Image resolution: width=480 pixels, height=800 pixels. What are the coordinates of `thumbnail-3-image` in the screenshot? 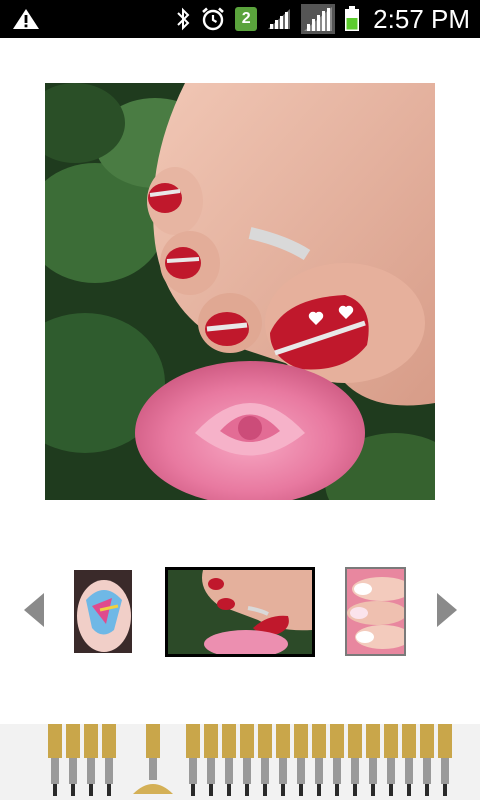 It's located at (375, 611).